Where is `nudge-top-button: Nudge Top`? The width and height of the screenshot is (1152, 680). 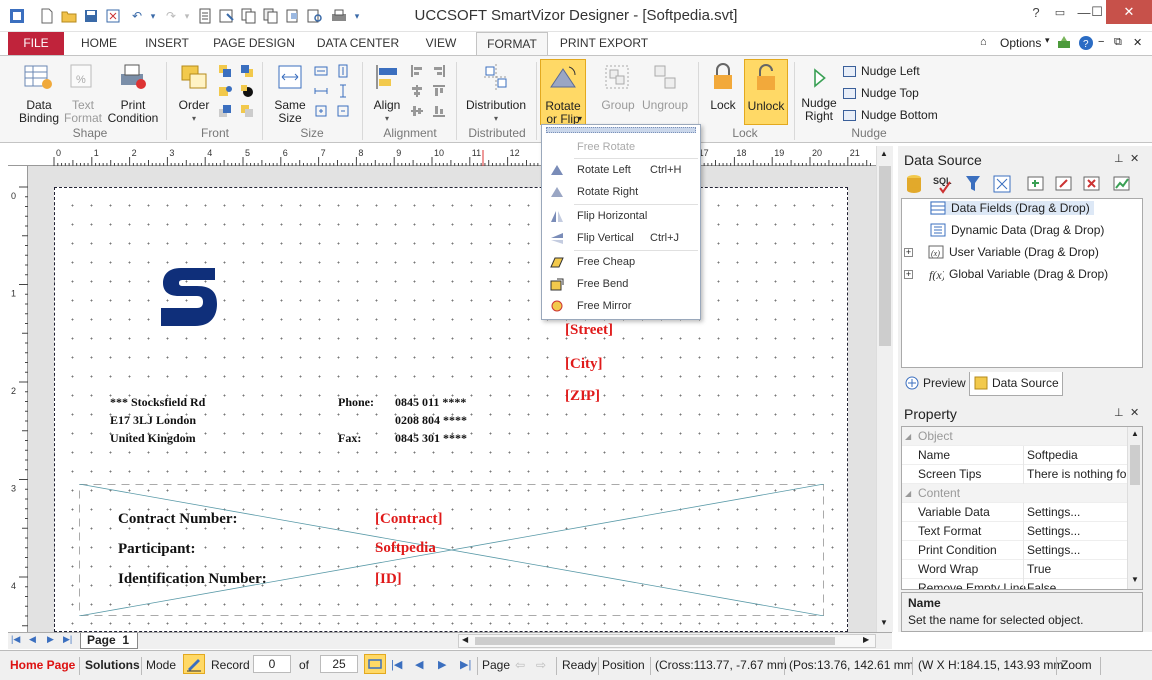 nudge-top-button: Nudge Top is located at coordinates (881, 93).